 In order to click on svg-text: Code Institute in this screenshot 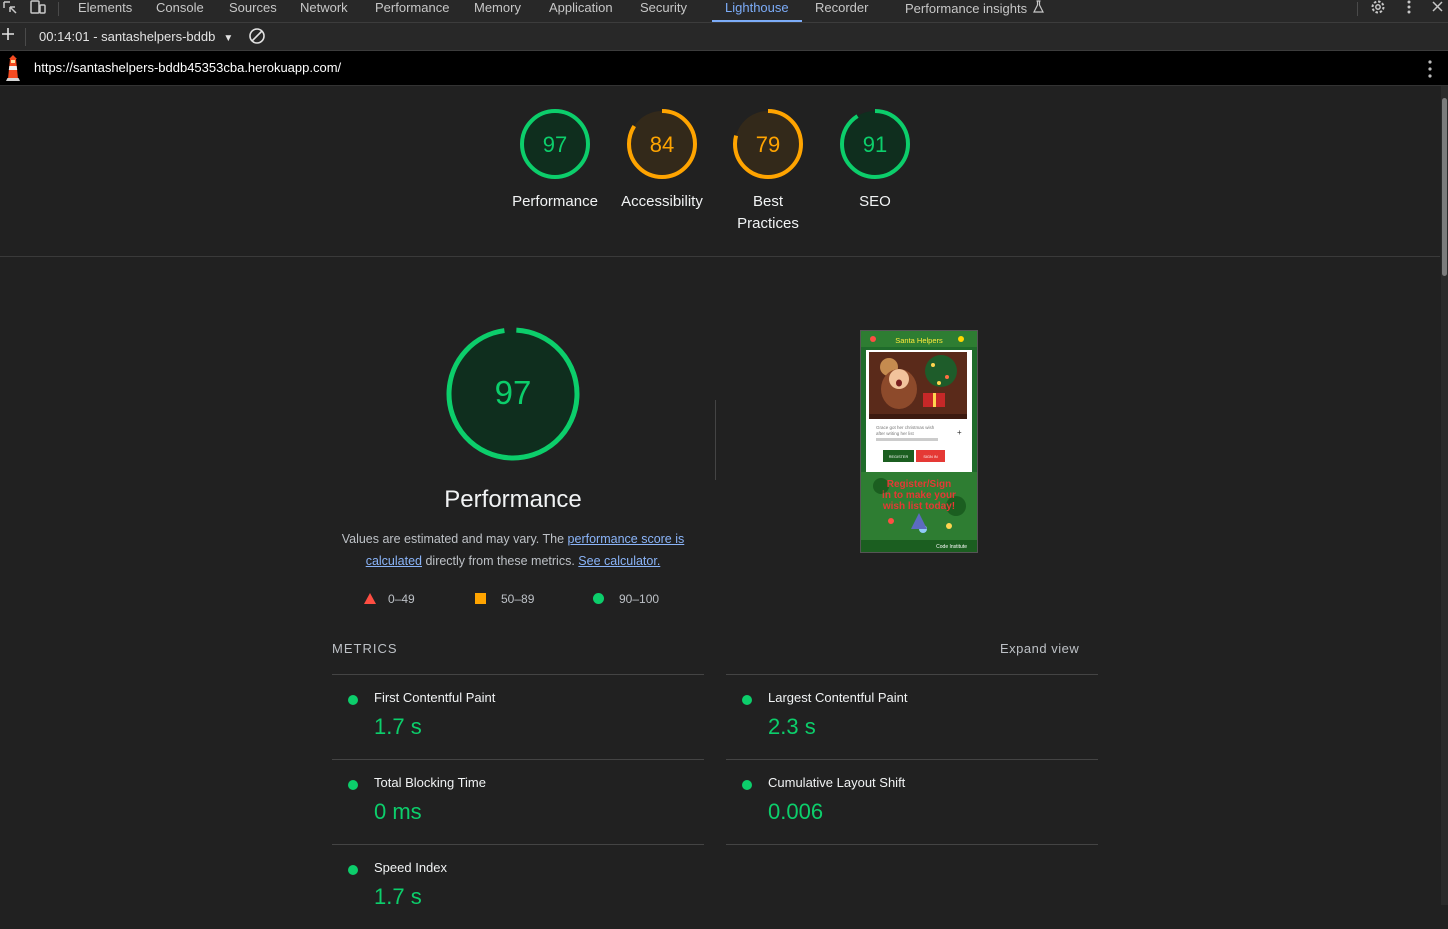, I will do `click(951, 547)`.